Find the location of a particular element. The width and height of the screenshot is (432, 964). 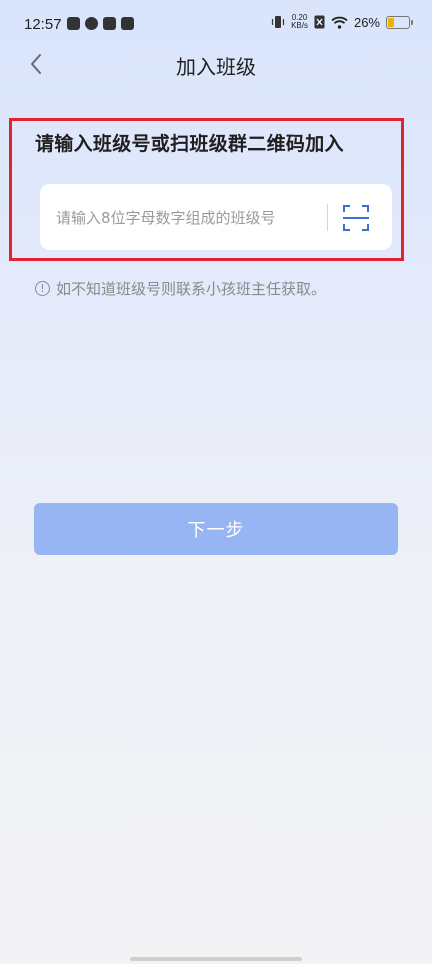

home-indicator is located at coordinates (216, 959).